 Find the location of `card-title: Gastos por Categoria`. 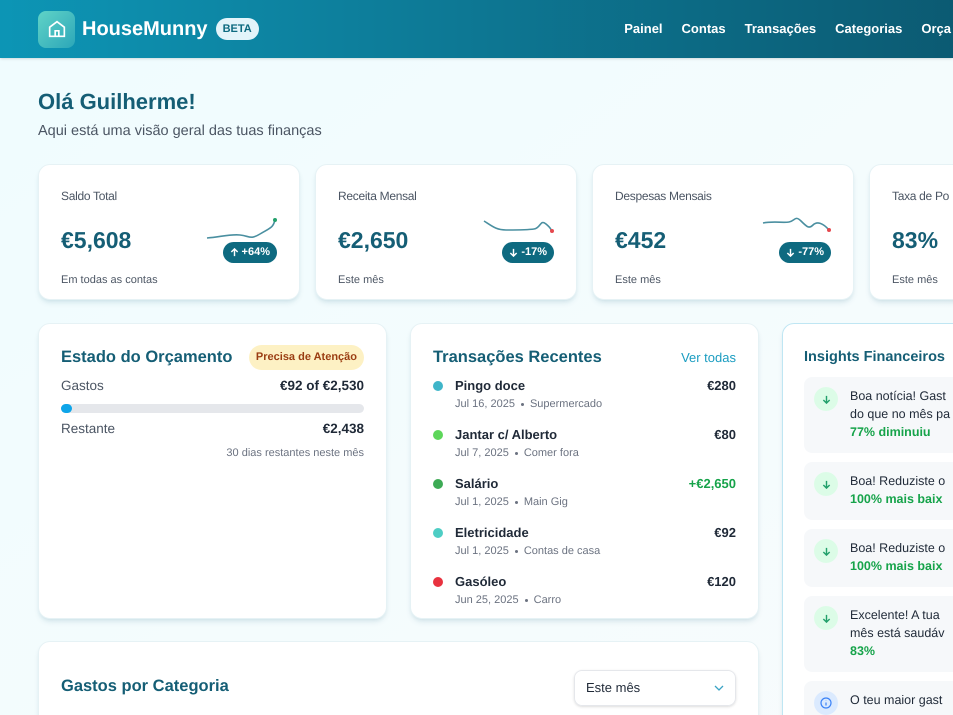

card-title: Gastos por Categoria is located at coordinates (145, 686).